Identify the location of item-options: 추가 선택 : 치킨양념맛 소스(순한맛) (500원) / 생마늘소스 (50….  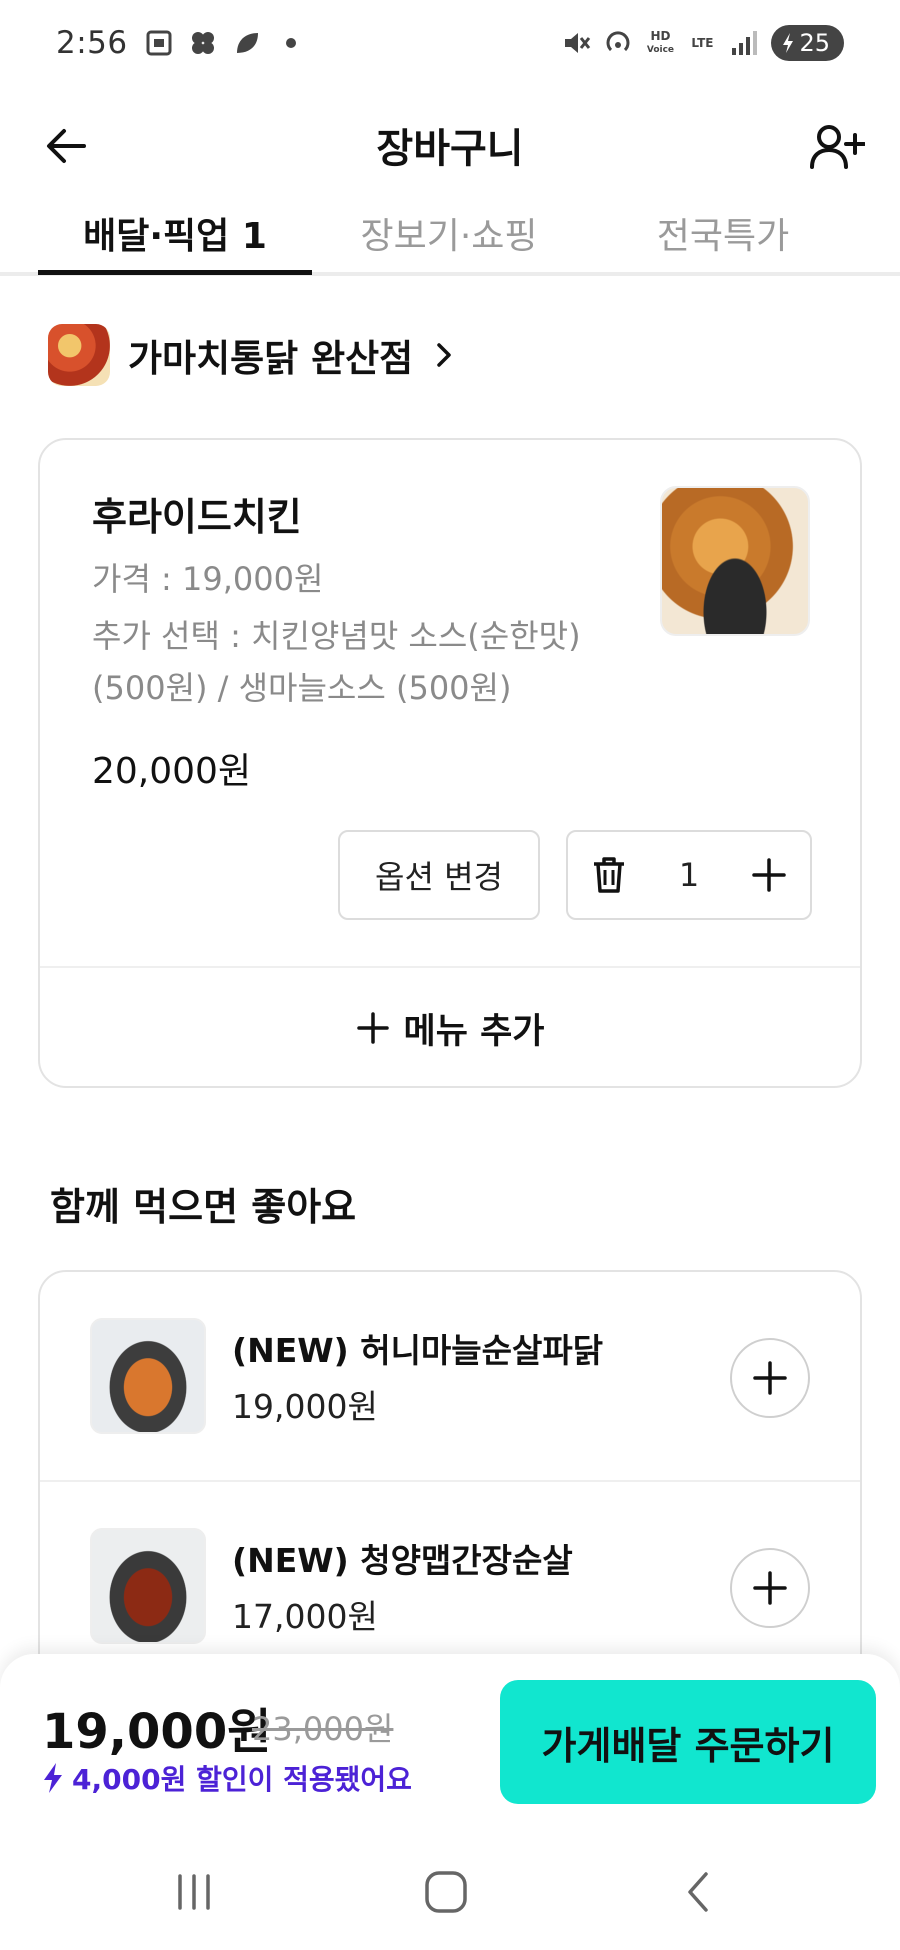
(362, 662).